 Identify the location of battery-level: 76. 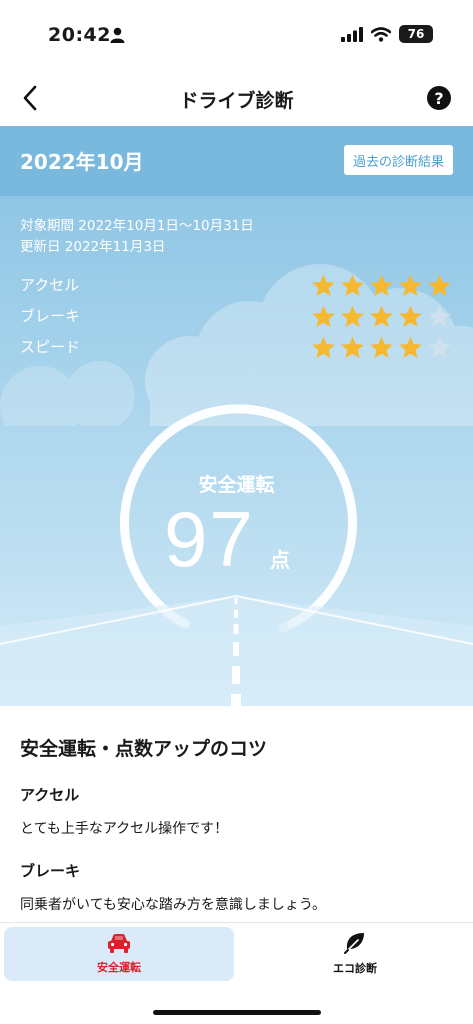
(416, 34).